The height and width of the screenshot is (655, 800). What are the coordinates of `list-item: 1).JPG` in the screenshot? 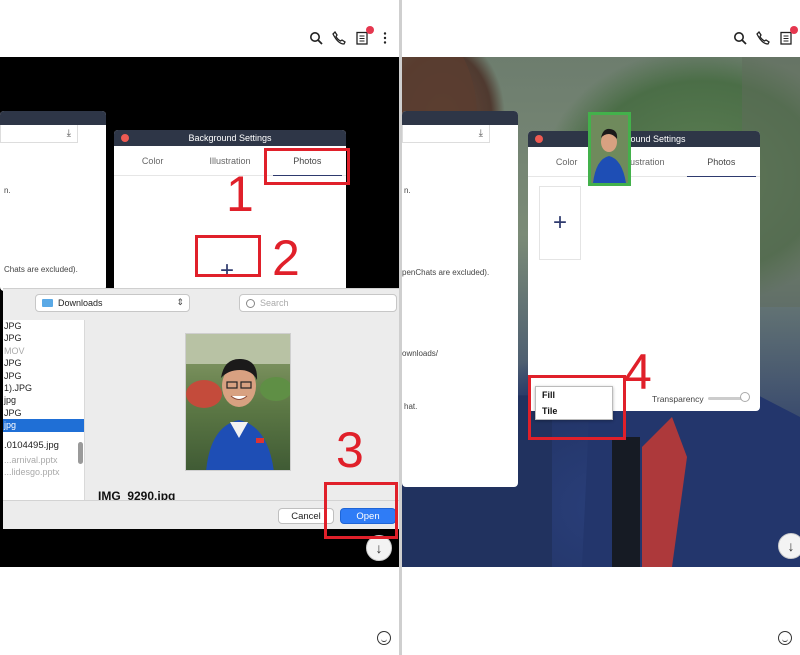 It's located at (43, 388).